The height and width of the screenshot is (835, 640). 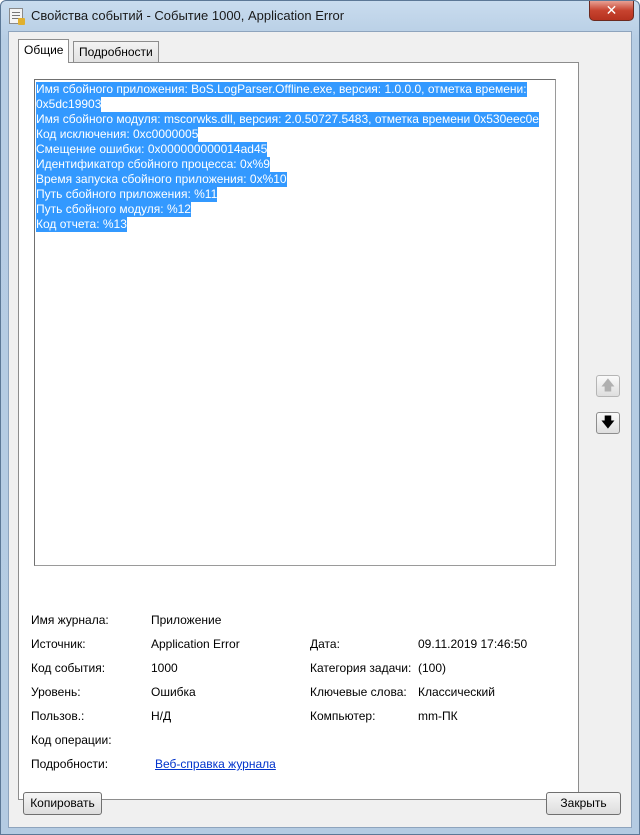 What do you see at coordinates (325, 644) in the screenshot?
I see `date-label: Дата:` at bounding box center [325, 644].